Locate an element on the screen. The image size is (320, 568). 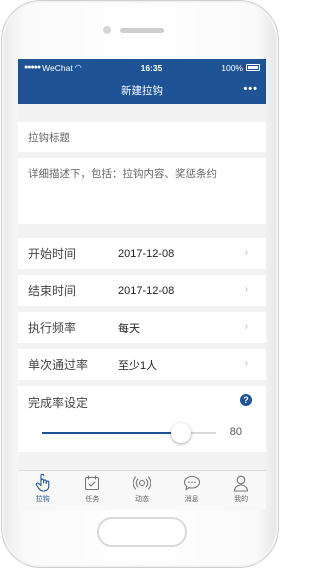
person-icon is located at coordinates (241, 483).